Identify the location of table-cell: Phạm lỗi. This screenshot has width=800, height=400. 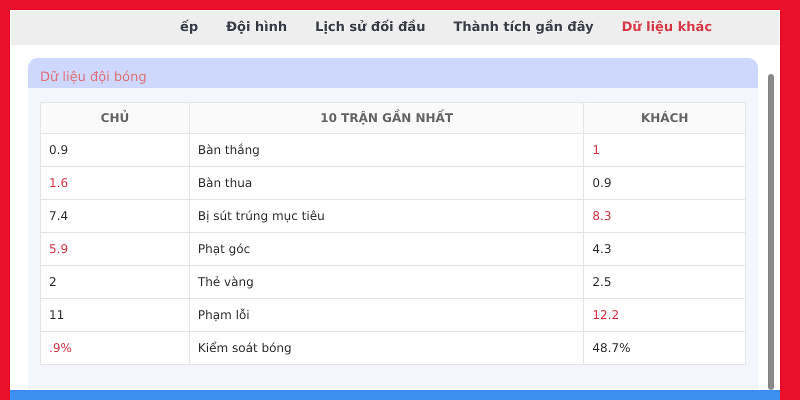
(386, 315).